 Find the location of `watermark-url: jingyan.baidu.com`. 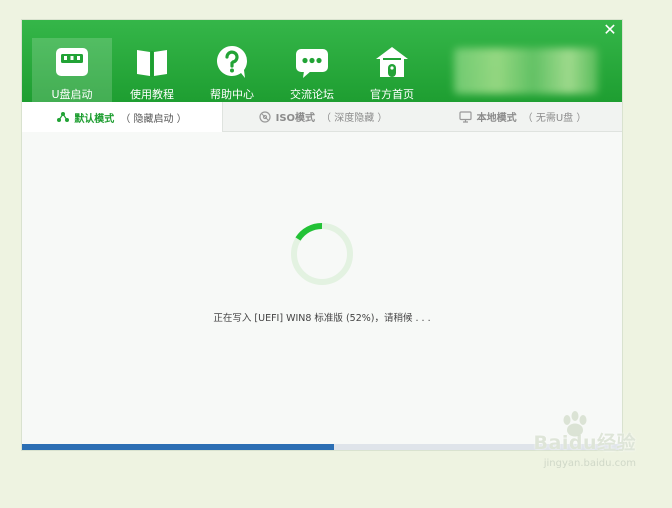

watermark-url: jingyan.baidu.com is located at coordinates (589, 463).